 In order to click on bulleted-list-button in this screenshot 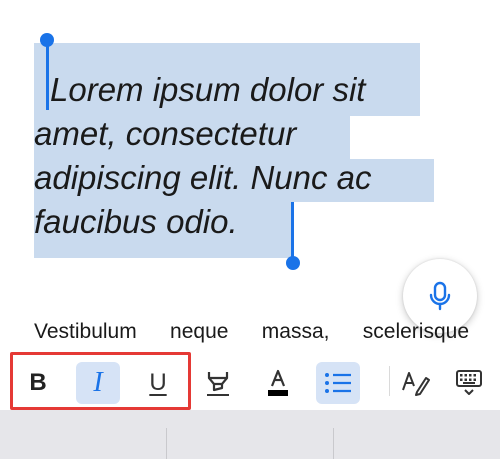, I will do `click(338, 383)`.